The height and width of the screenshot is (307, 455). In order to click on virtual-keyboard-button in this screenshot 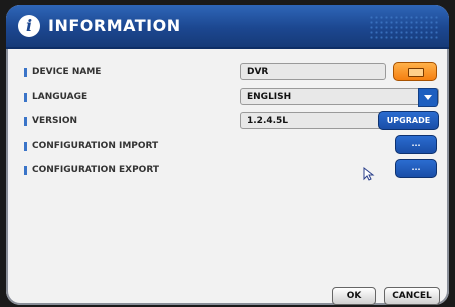, I will do `click(415, 71)`.